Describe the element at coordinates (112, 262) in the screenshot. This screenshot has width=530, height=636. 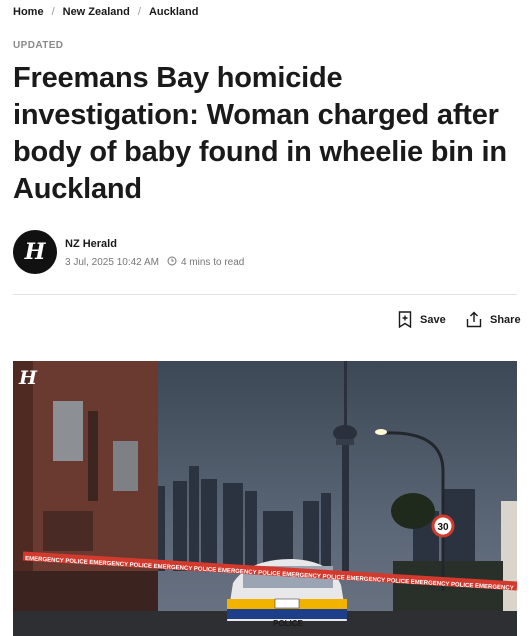
I see `publish-date: 3 Jul, 2025 10:42 AM` at that location.